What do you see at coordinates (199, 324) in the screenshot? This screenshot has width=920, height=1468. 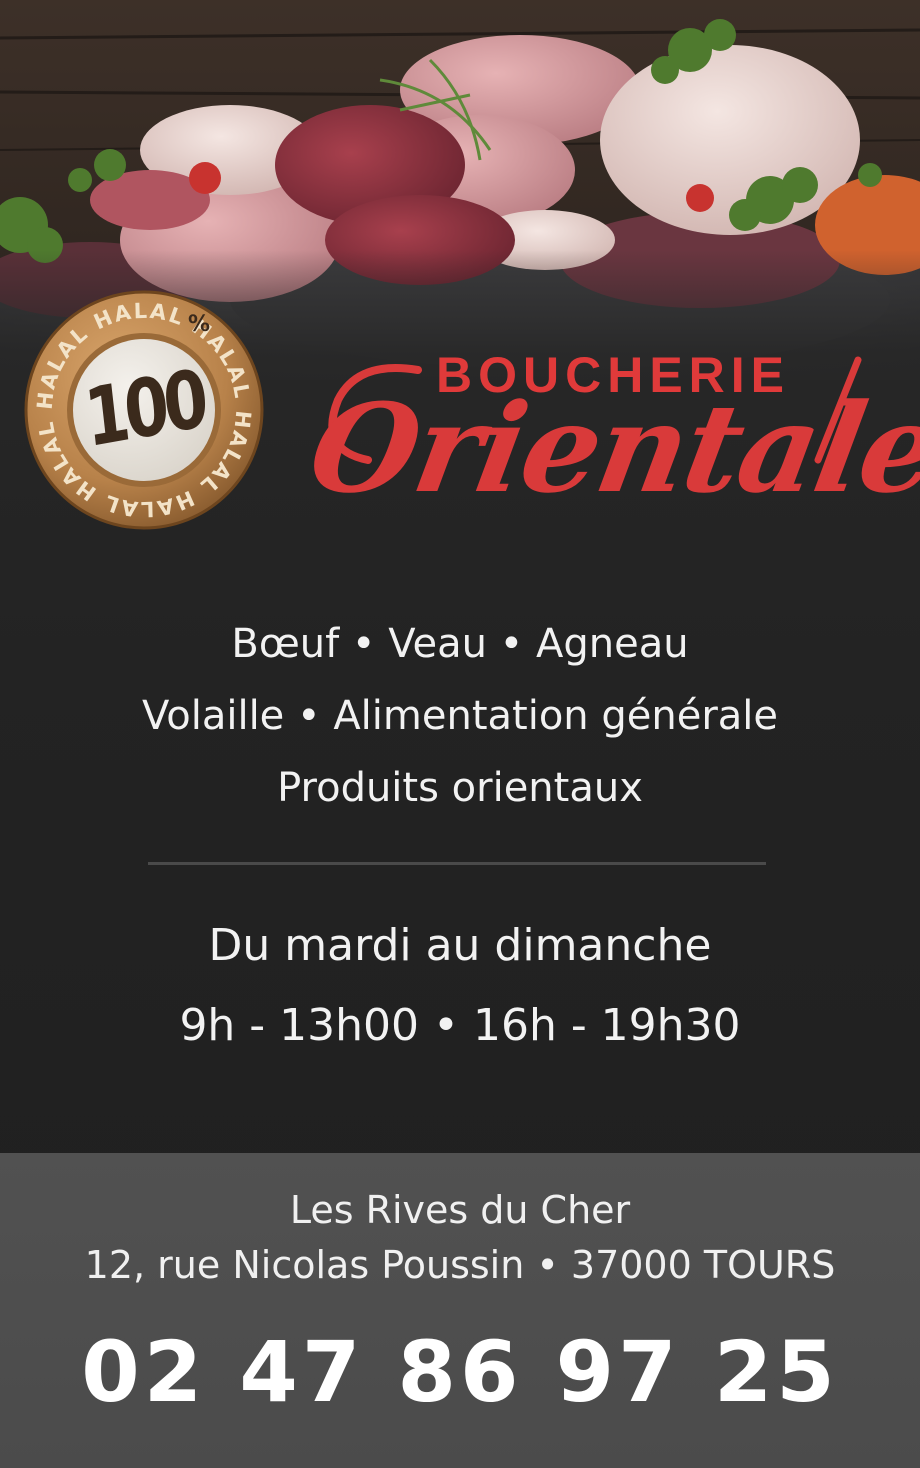 I see `badge-percent: %` at bounding box center [199, 324].